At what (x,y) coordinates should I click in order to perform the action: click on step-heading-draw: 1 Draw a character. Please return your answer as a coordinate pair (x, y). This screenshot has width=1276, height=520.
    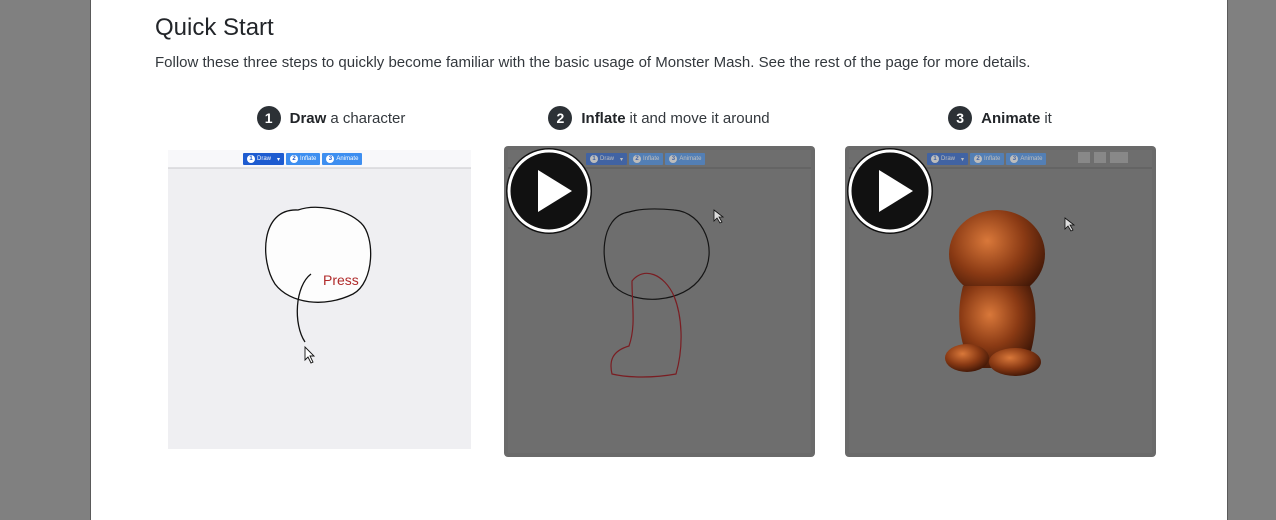
    Looking at the image, I should click on (331, 118).